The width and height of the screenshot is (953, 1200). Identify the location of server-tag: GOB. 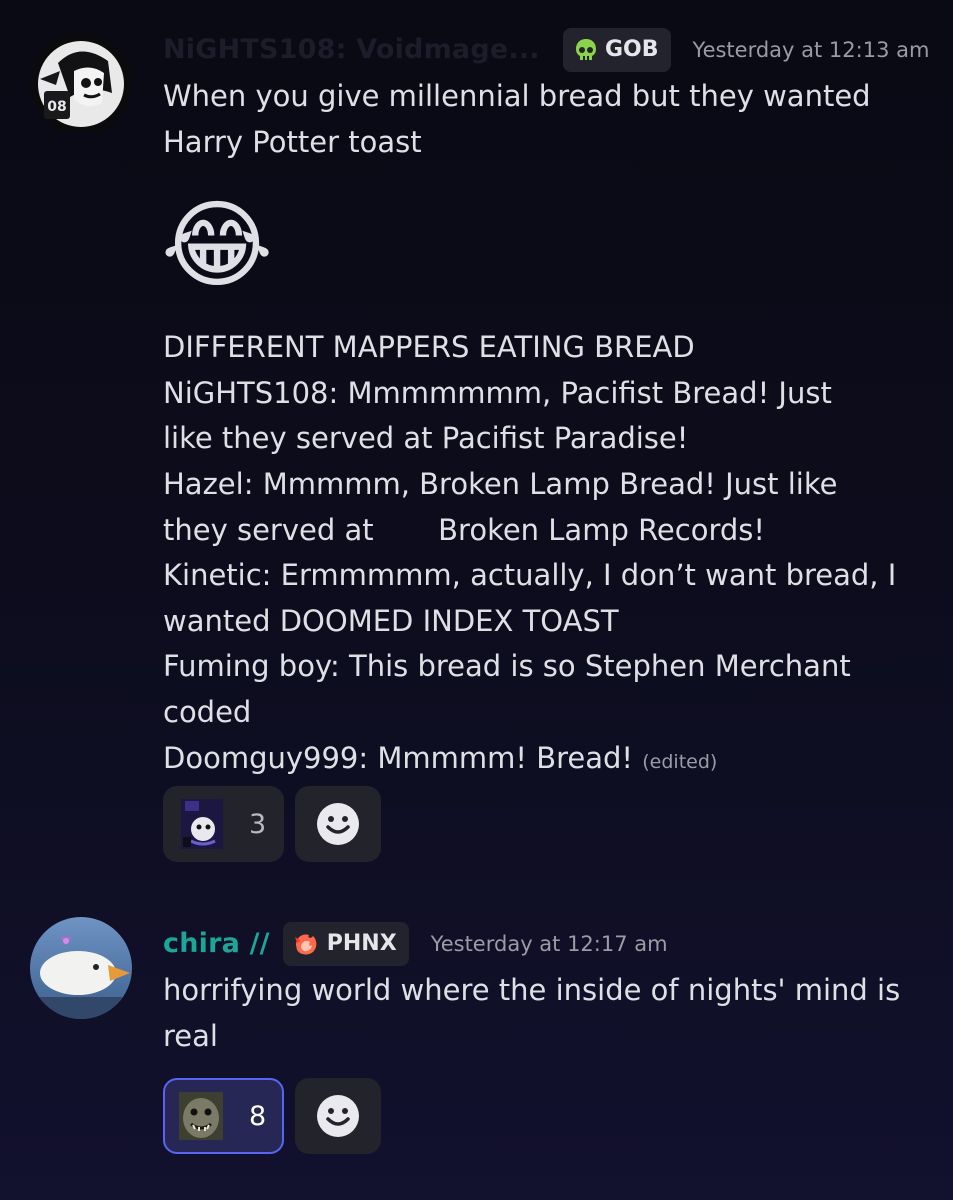
(617, 49).